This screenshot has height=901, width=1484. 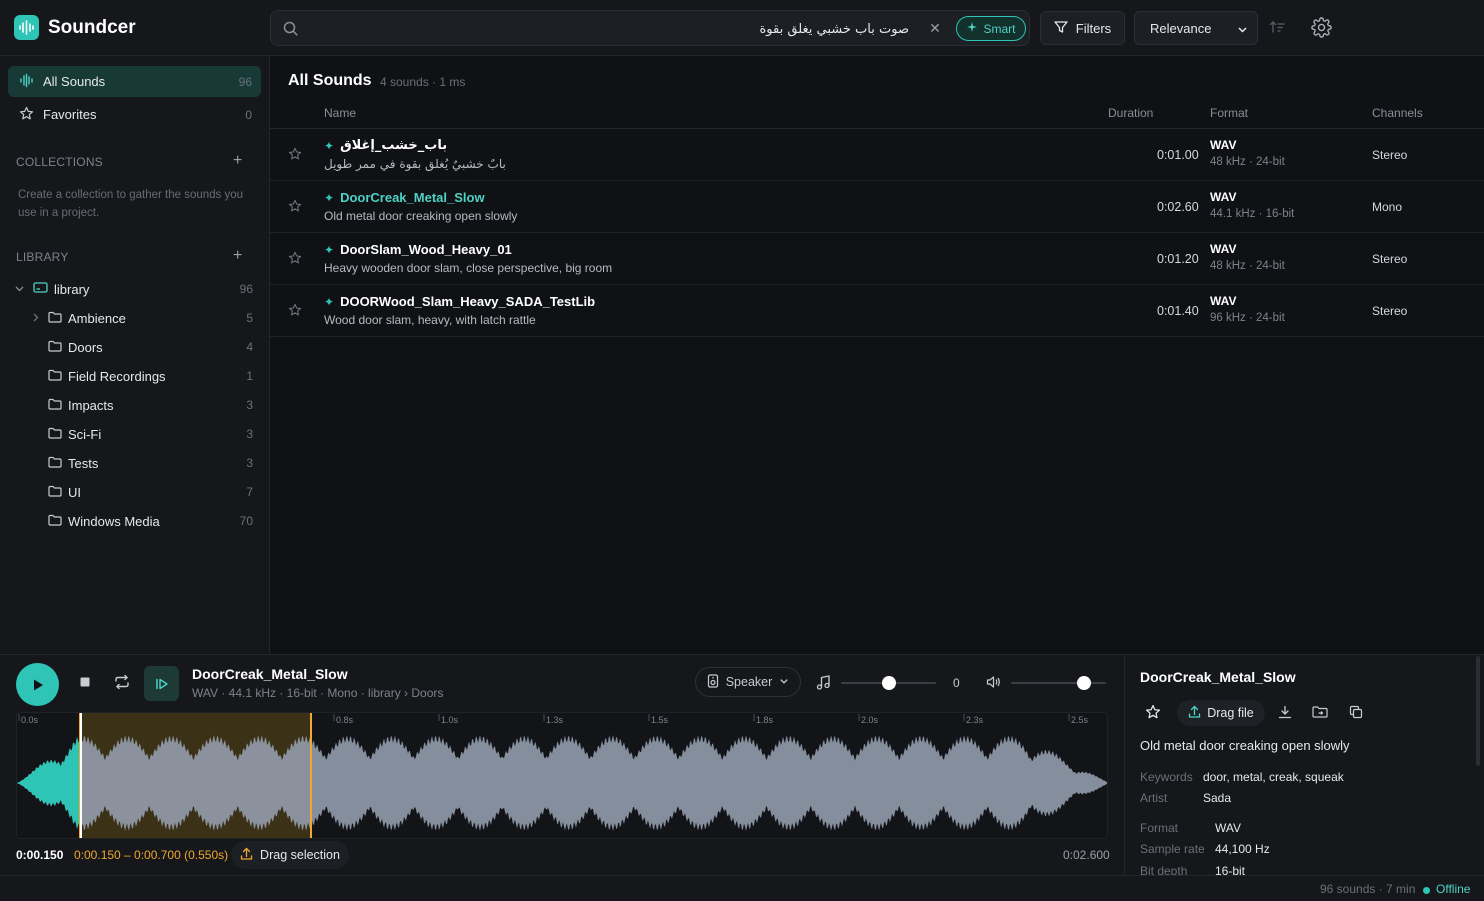 I want to click on tree-item-folder: Tests 3, so click(x=131, y=463).